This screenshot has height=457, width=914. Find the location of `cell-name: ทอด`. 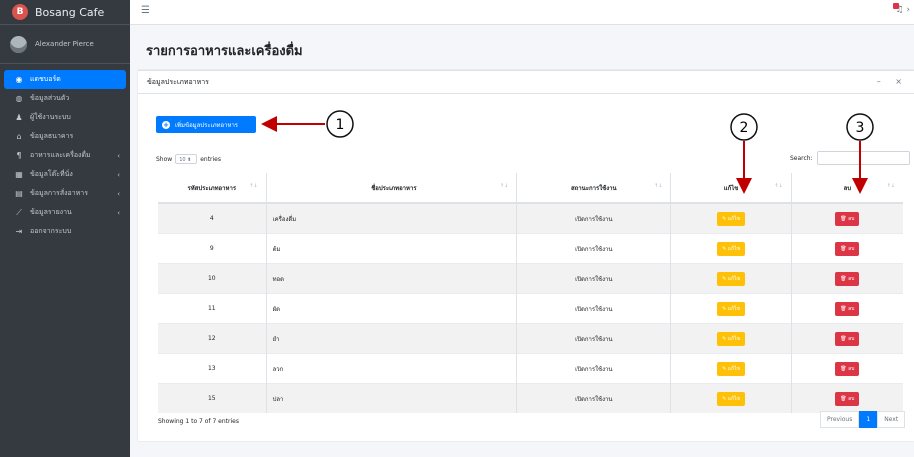

cell-name: ทอด is located at coordinates (391, 278).